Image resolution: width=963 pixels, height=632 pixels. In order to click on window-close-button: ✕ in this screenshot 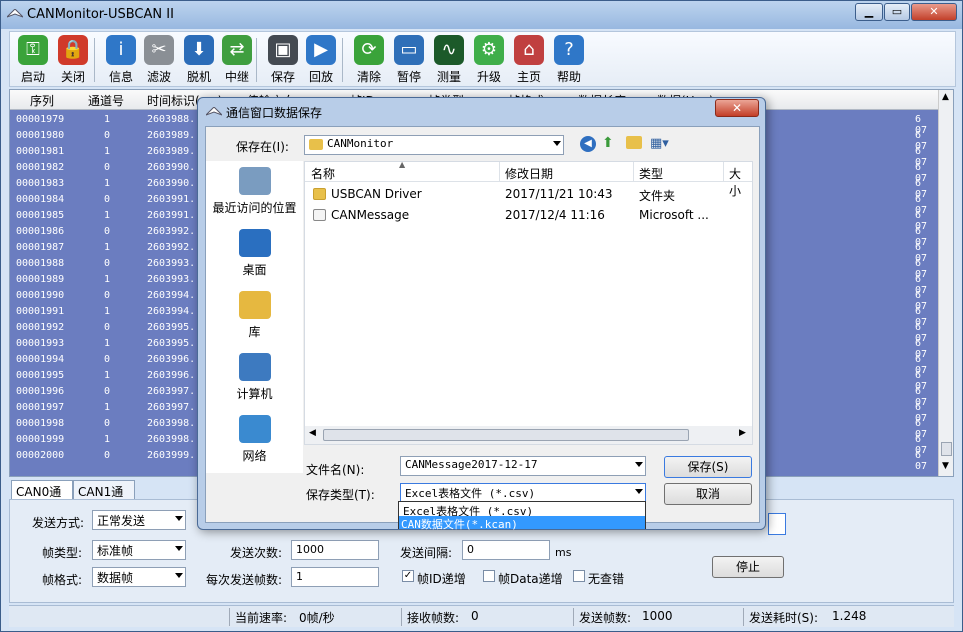, I will do `click(934, 12)`.